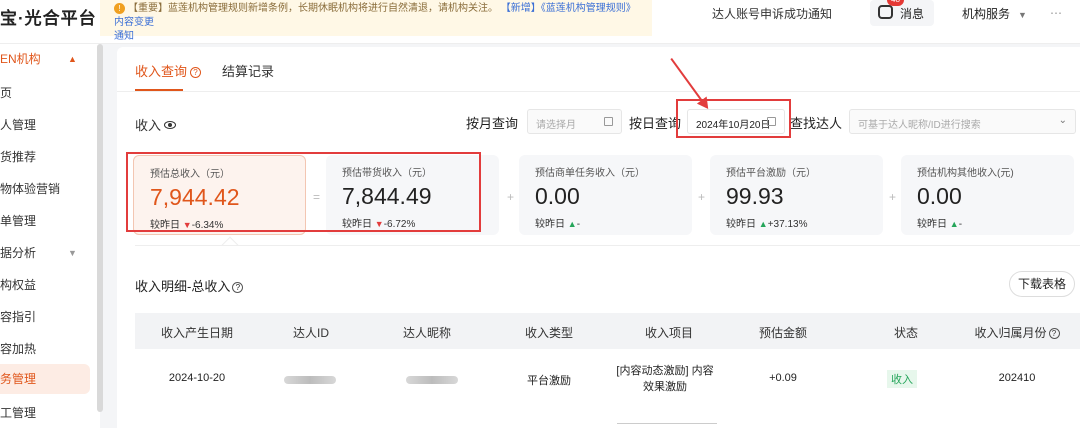 This screenshot has width=1080, height=428. What do you see at coordinates (45, 317) in the screenshot?
I see `sidebar-item-guide: 容指引` at bounding box center [45, 317].